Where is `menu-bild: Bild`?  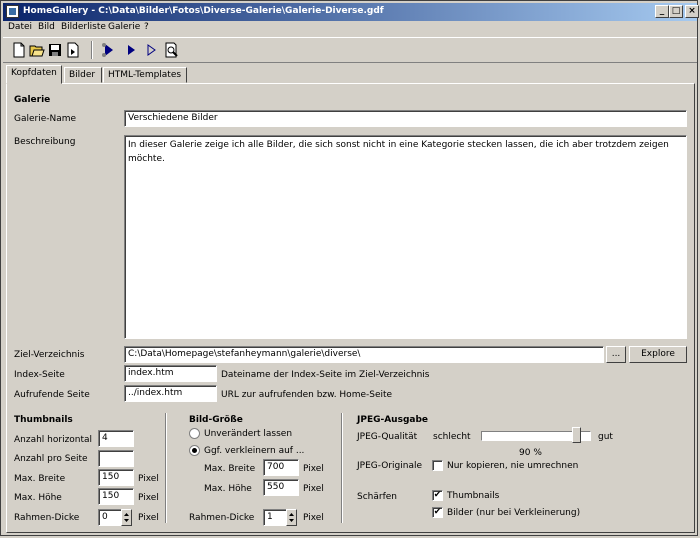 menu-bild: Bild is located at coordinates (46, 27).